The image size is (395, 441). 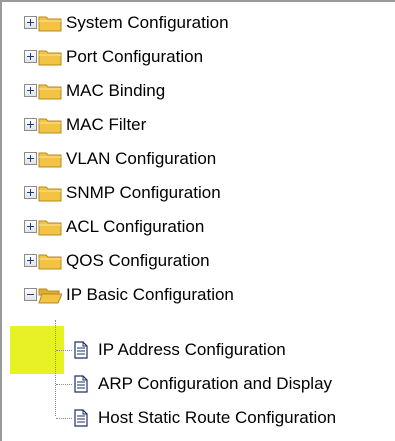 I want to click on tree-node-label: ARP Configuration and Display, so click(x=215, y=384).